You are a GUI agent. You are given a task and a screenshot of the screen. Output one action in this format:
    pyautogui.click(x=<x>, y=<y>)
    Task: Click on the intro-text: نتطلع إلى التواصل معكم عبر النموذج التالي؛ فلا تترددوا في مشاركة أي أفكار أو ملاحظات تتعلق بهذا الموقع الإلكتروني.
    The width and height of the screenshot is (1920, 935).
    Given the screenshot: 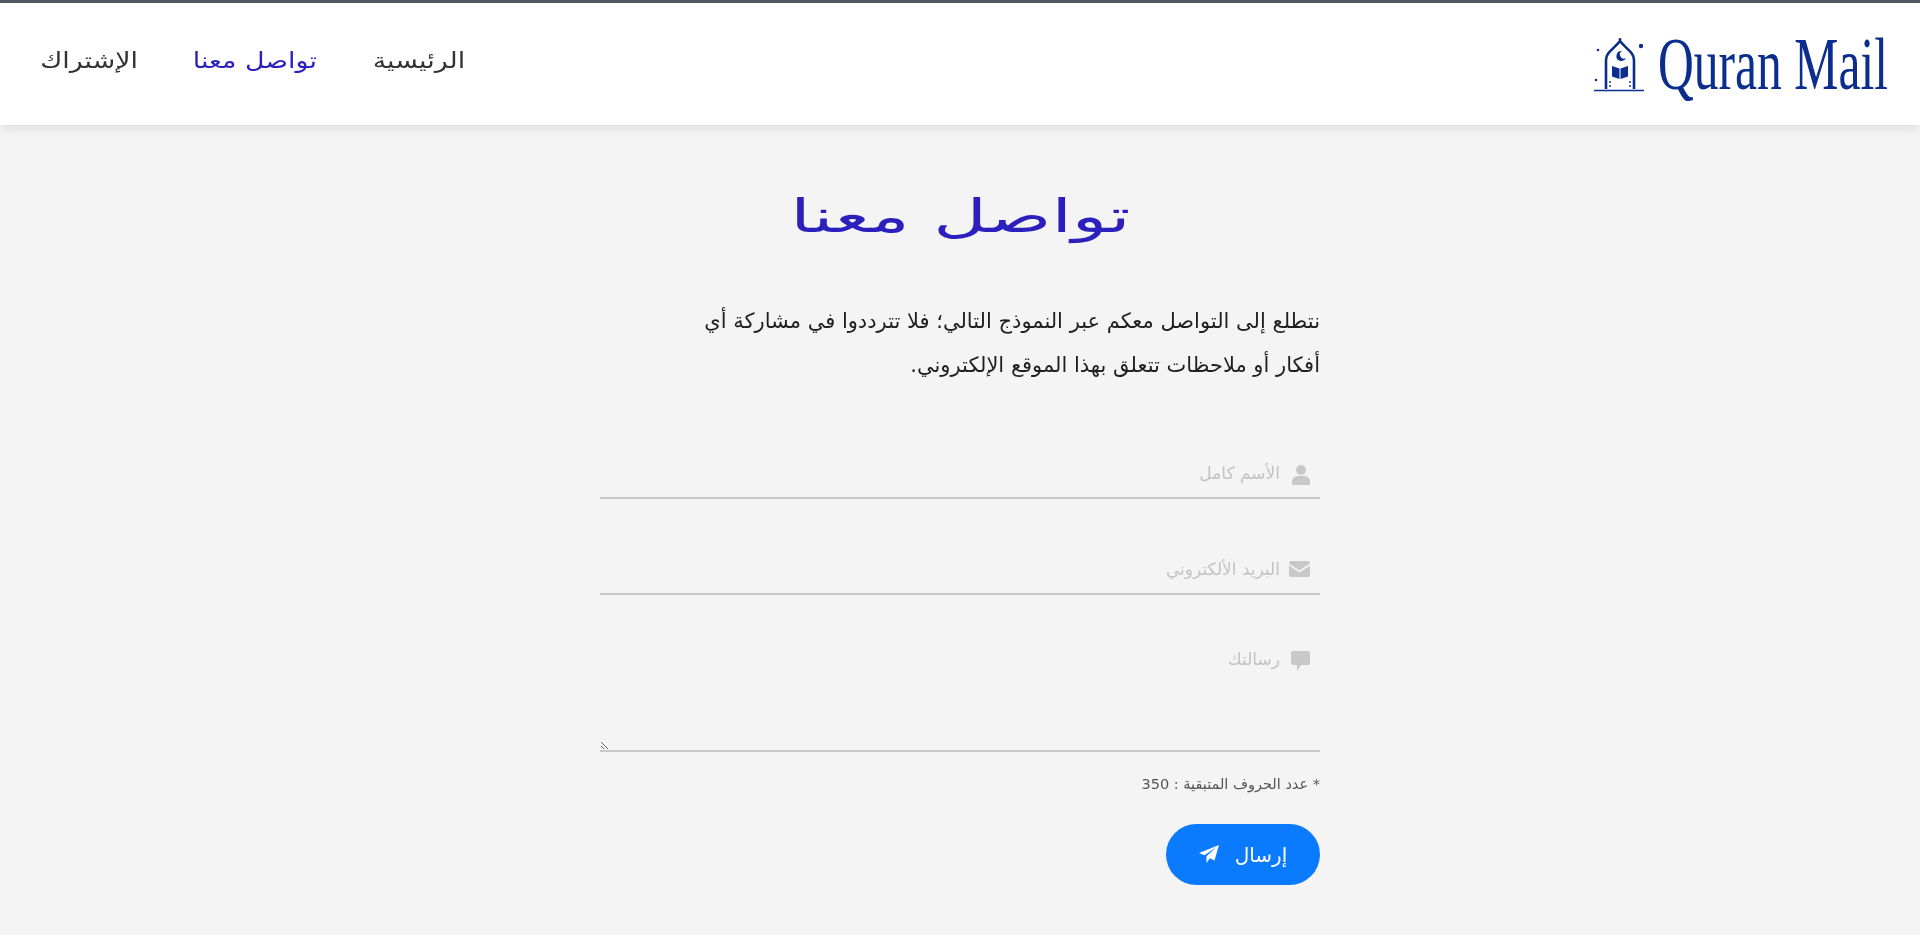 What is the action you would take?
    pyautogui.click(x=1011, y=342)
    